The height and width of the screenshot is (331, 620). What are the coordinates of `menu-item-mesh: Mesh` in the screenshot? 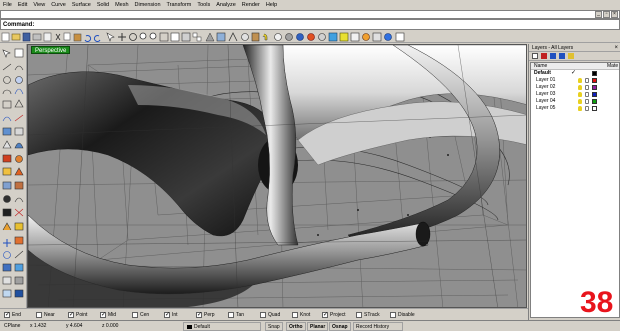 It's located at (121, 5).